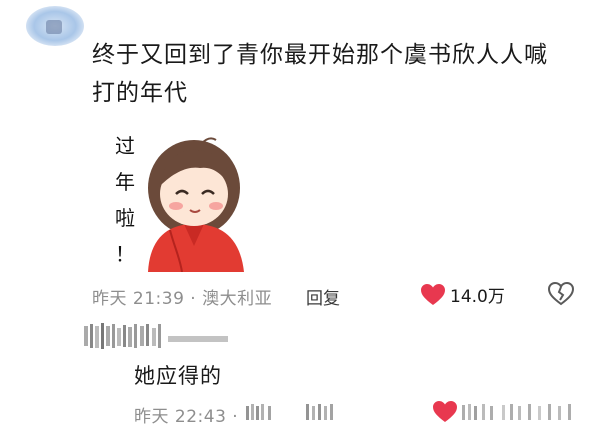 The width and height of the screenshot is (600, 432). I want to click on reply-like-count-obscured, so click(516, 412).